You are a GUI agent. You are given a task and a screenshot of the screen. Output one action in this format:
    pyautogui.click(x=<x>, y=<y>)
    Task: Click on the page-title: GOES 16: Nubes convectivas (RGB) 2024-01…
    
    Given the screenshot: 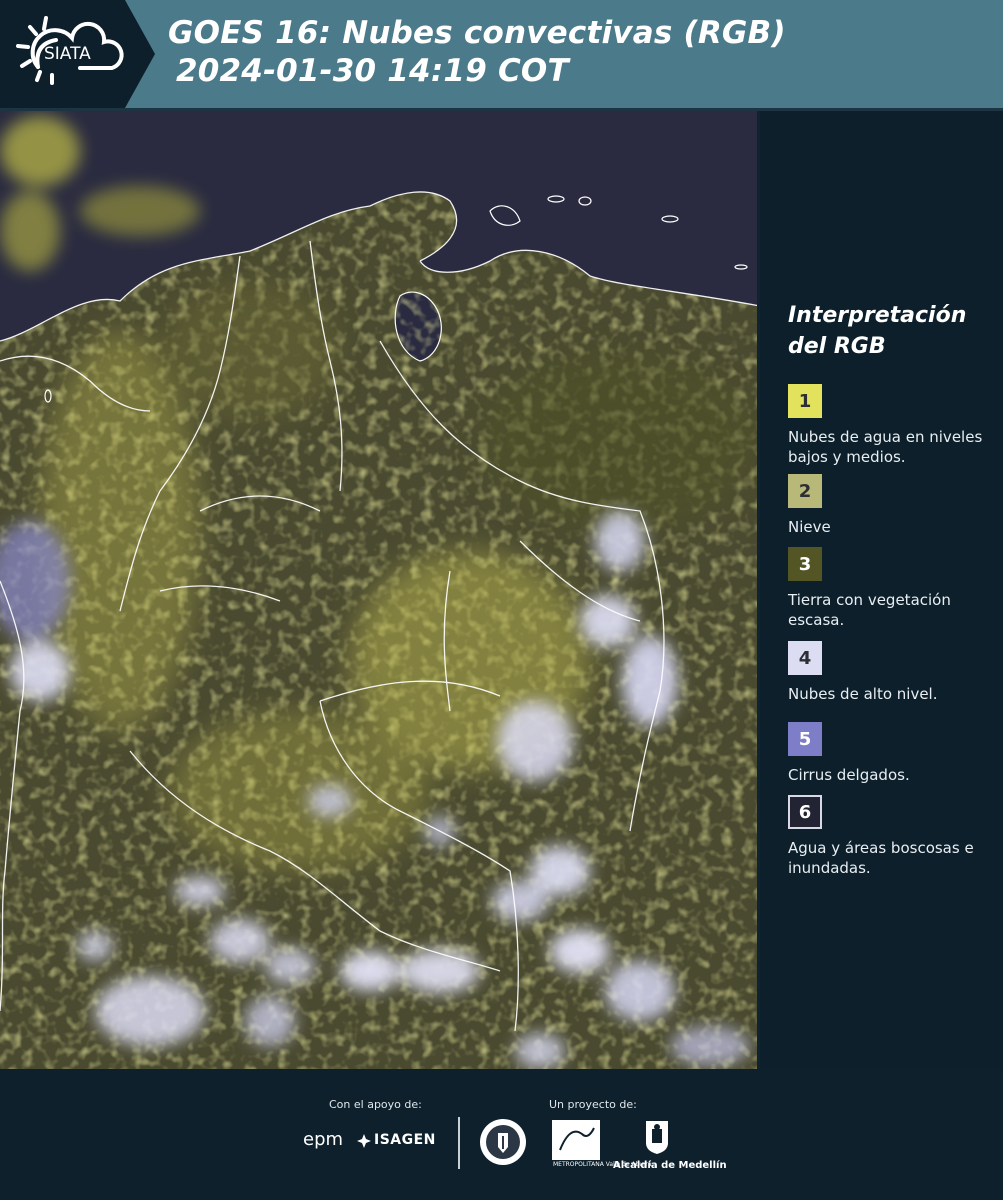 What is the action you would take?
    pyautogui.click(x=477, y=52)
    